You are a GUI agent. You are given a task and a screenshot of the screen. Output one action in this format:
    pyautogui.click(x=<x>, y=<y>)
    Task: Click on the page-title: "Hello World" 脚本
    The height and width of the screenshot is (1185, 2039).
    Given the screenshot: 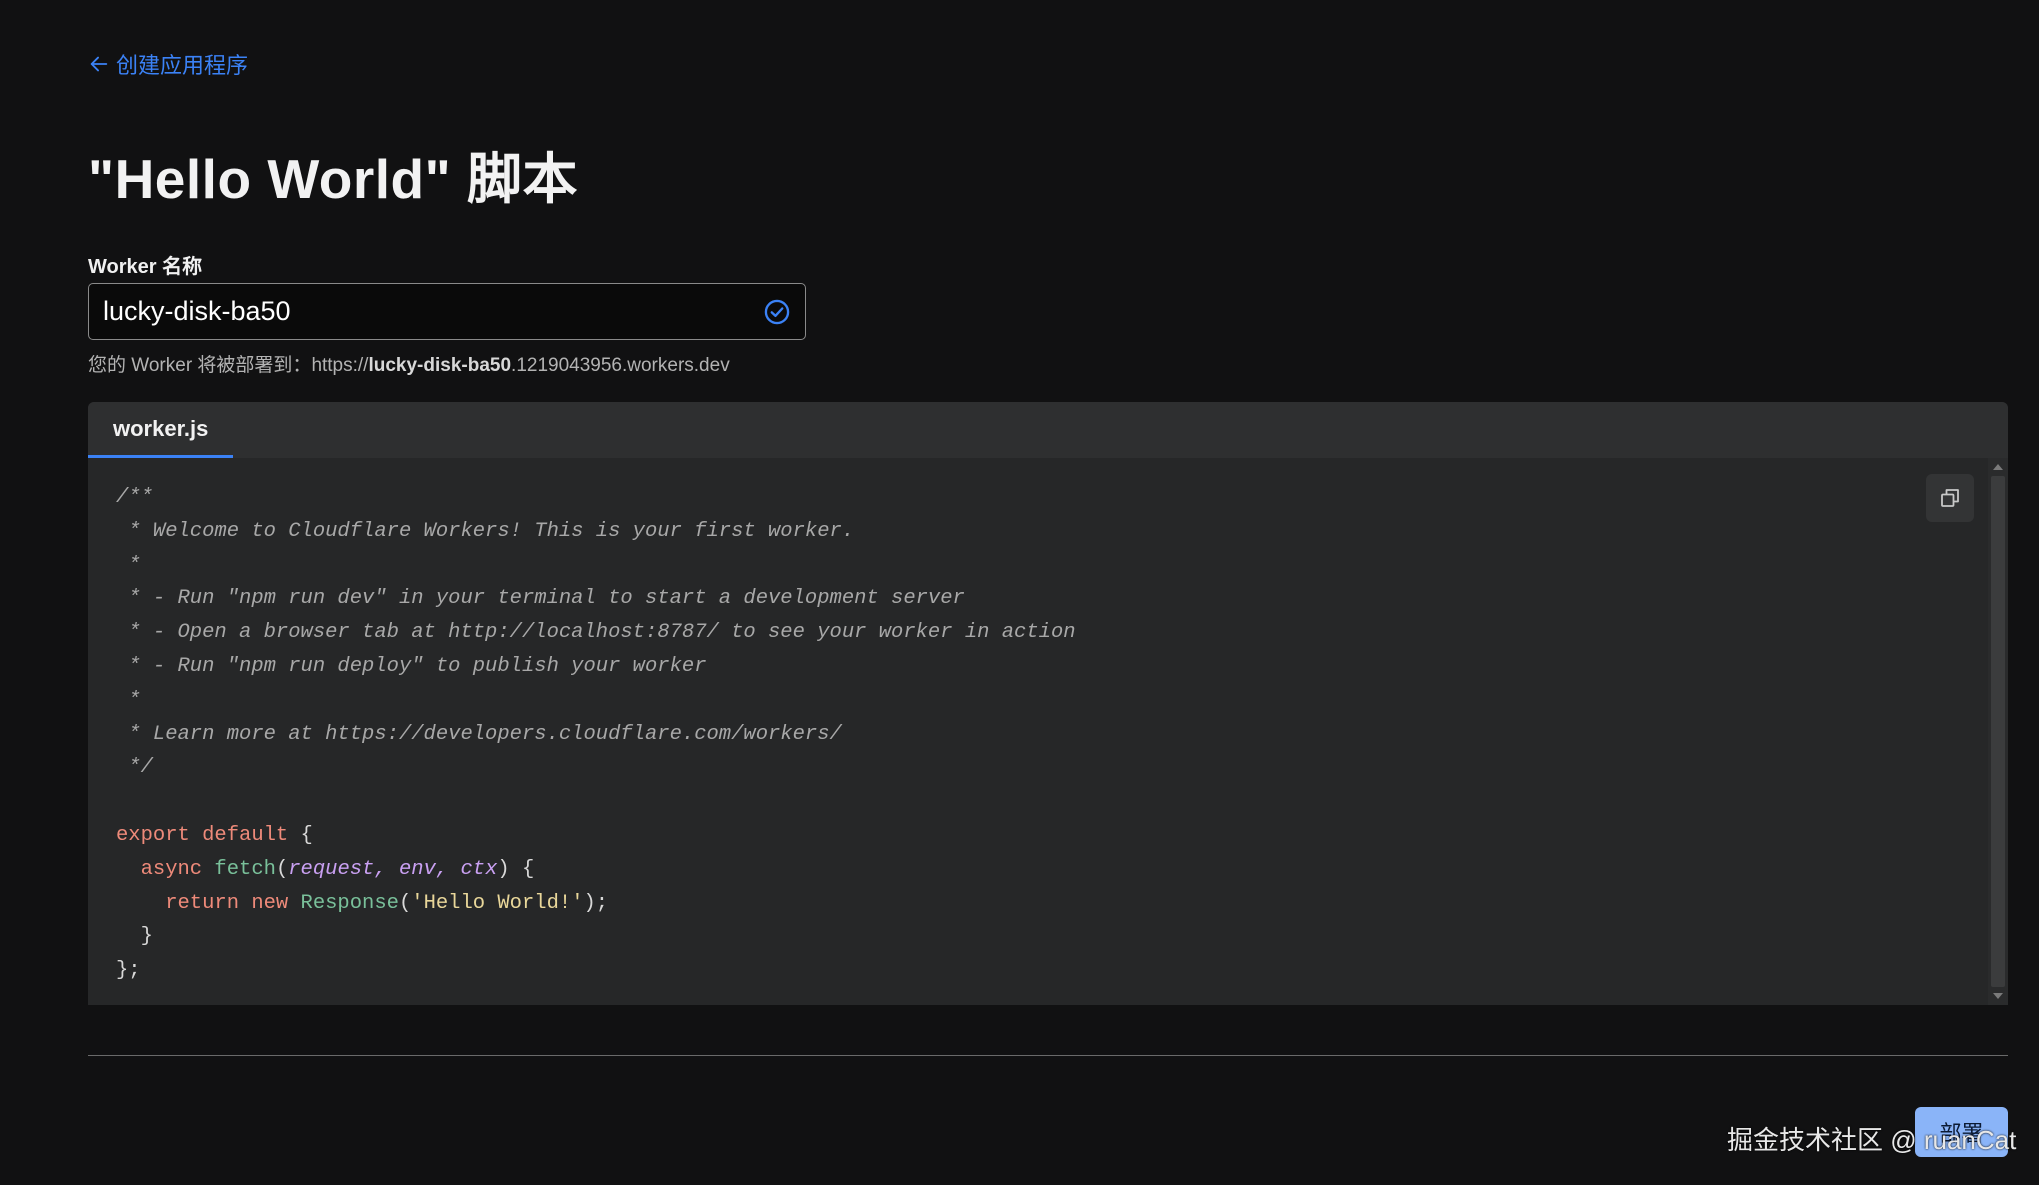 What is the action you would take?
    pyautogui.click(x=333, y=179)
    